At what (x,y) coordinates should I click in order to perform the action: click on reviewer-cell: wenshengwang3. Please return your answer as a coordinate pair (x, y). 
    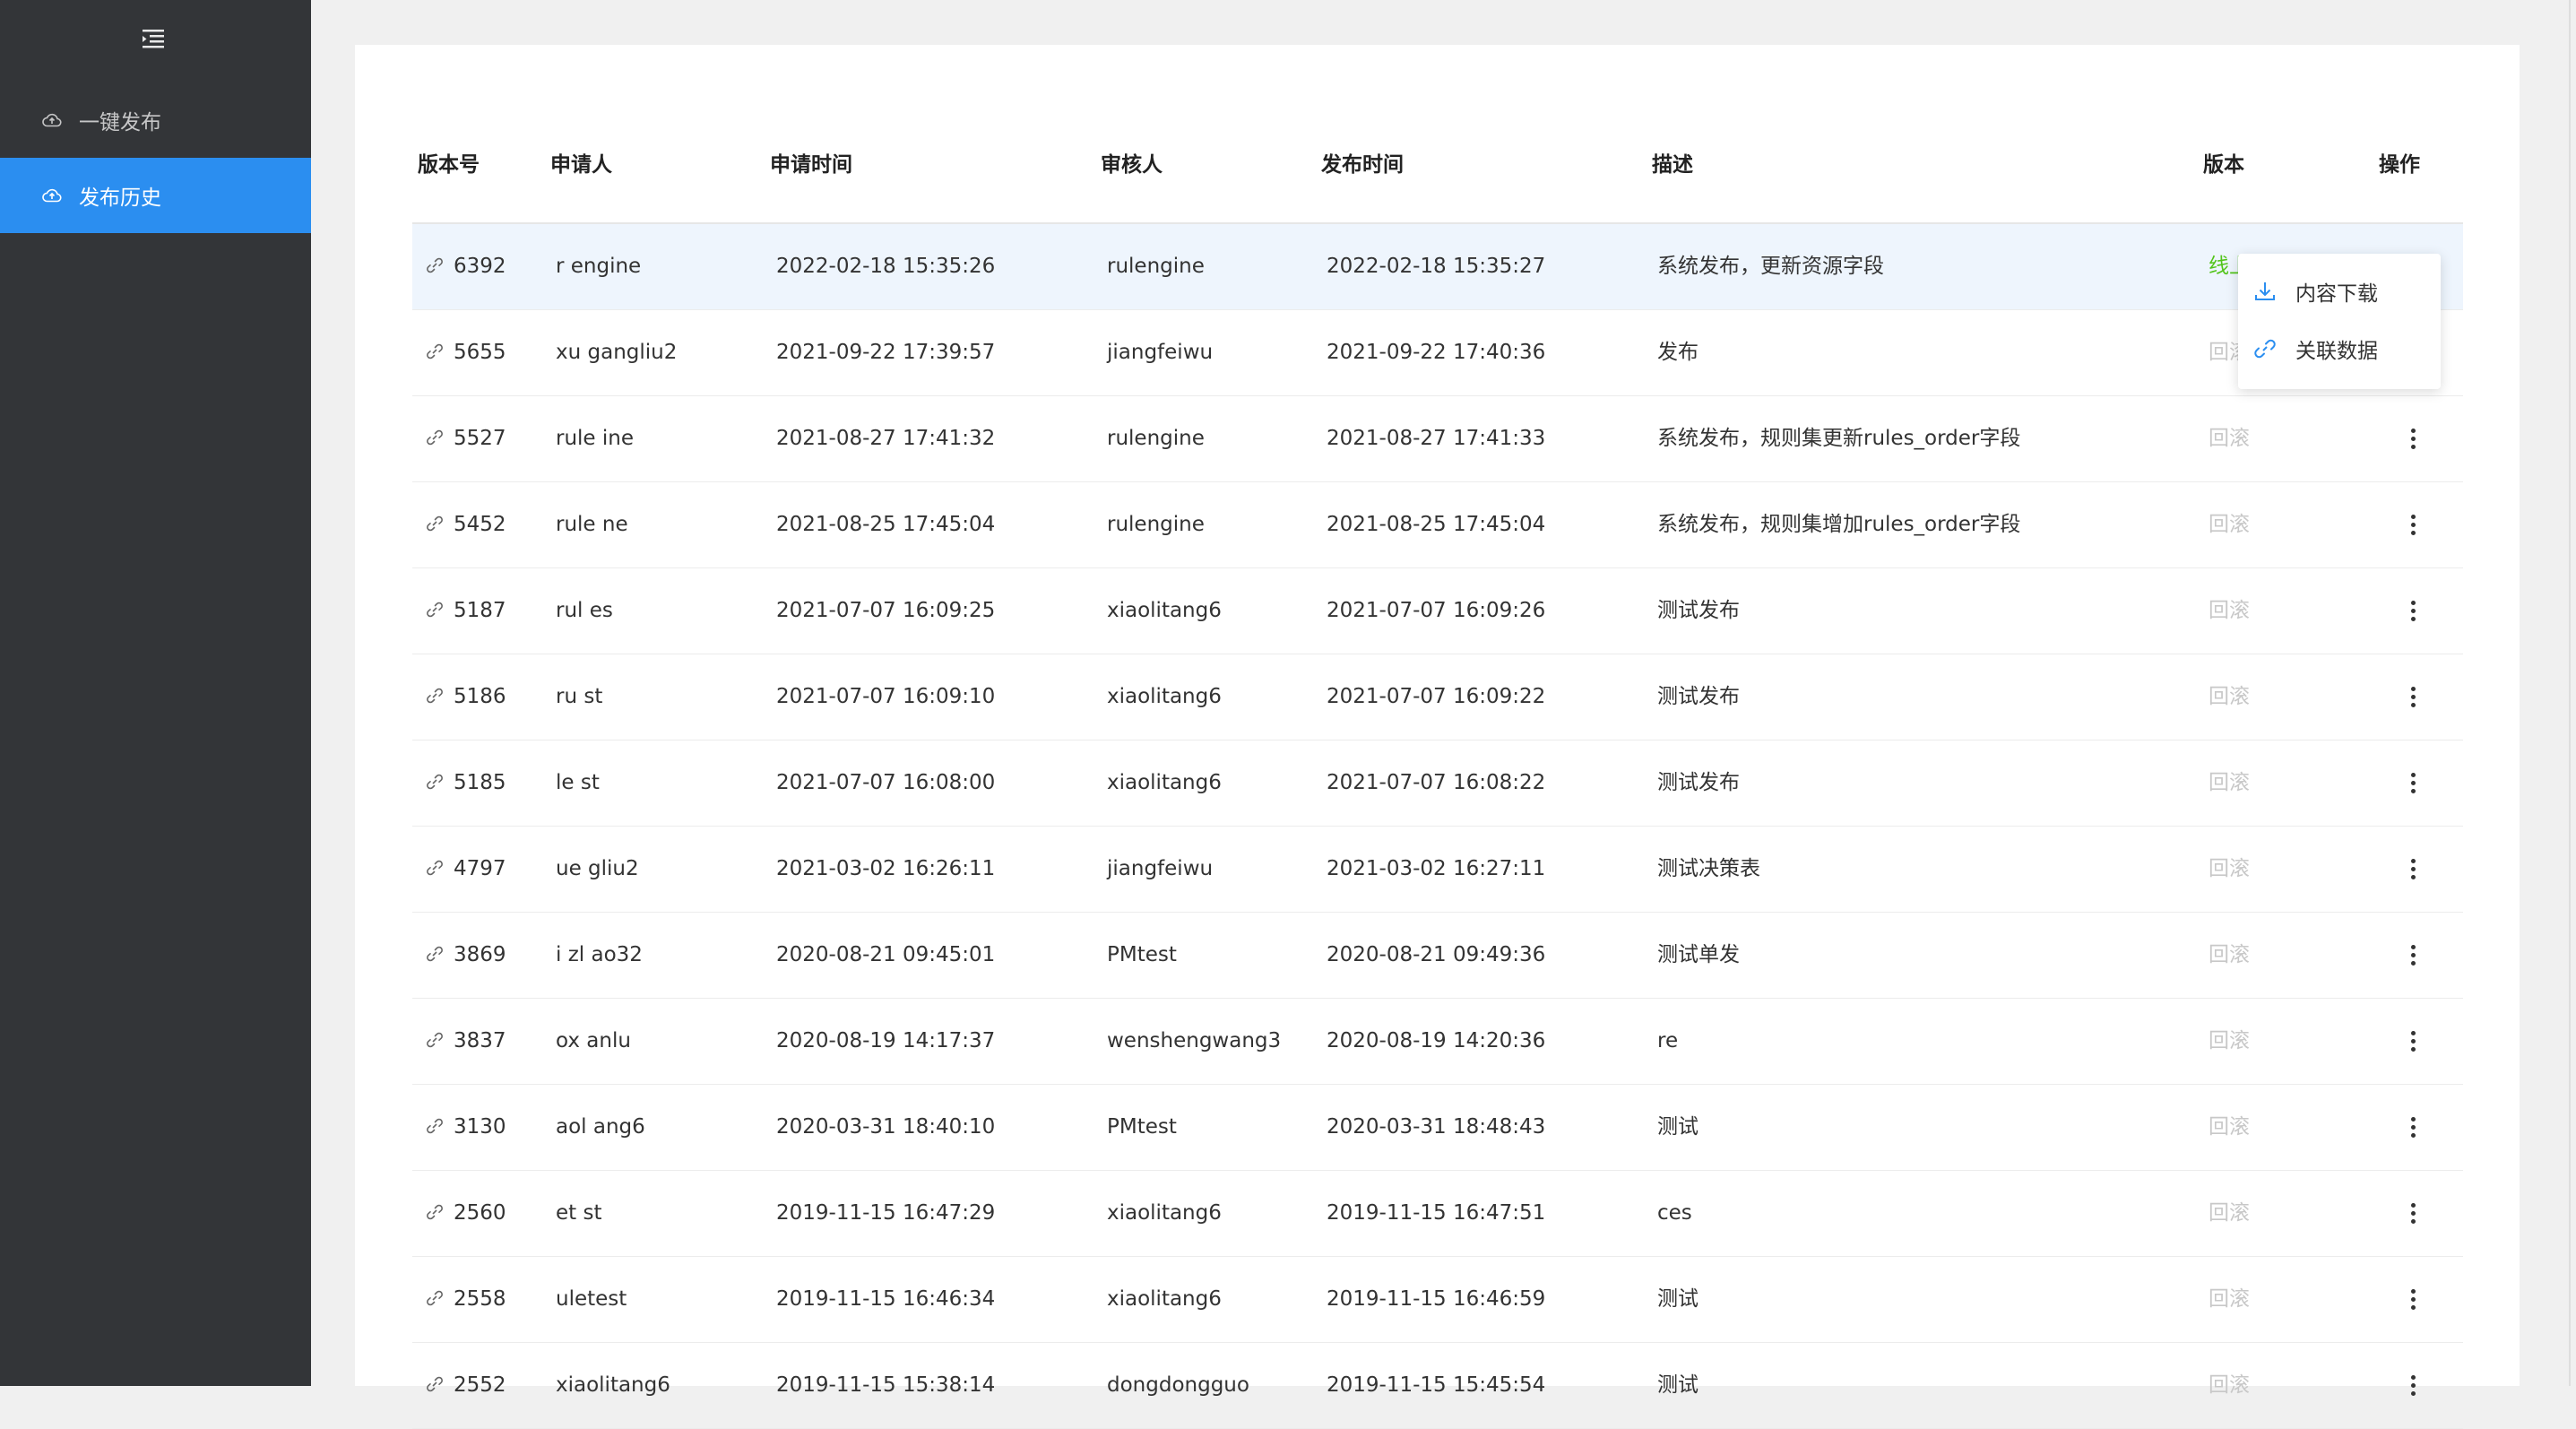
    Looking at the image, I should click on (1194, 1040).